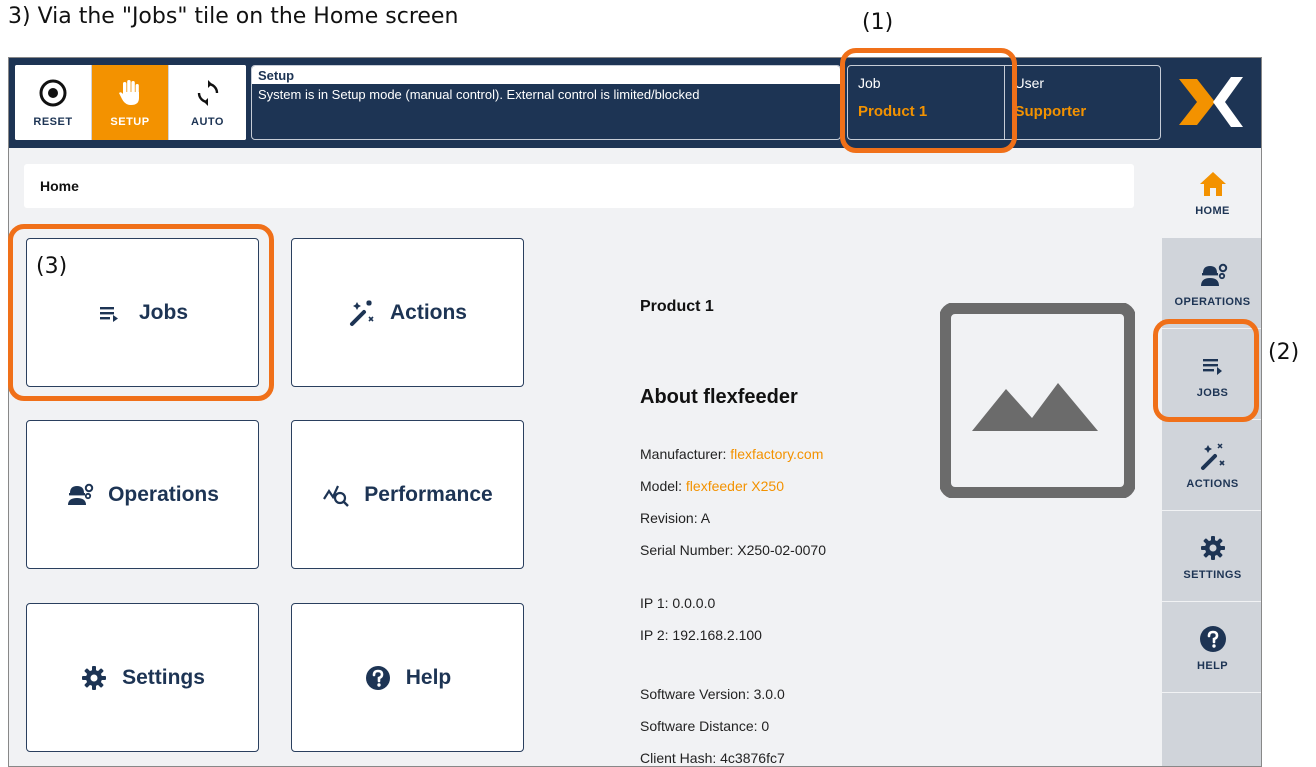 This screenshot has height=767, width=1316. I want to click on sidebar-home-label: HOME, so click(1212, 210).